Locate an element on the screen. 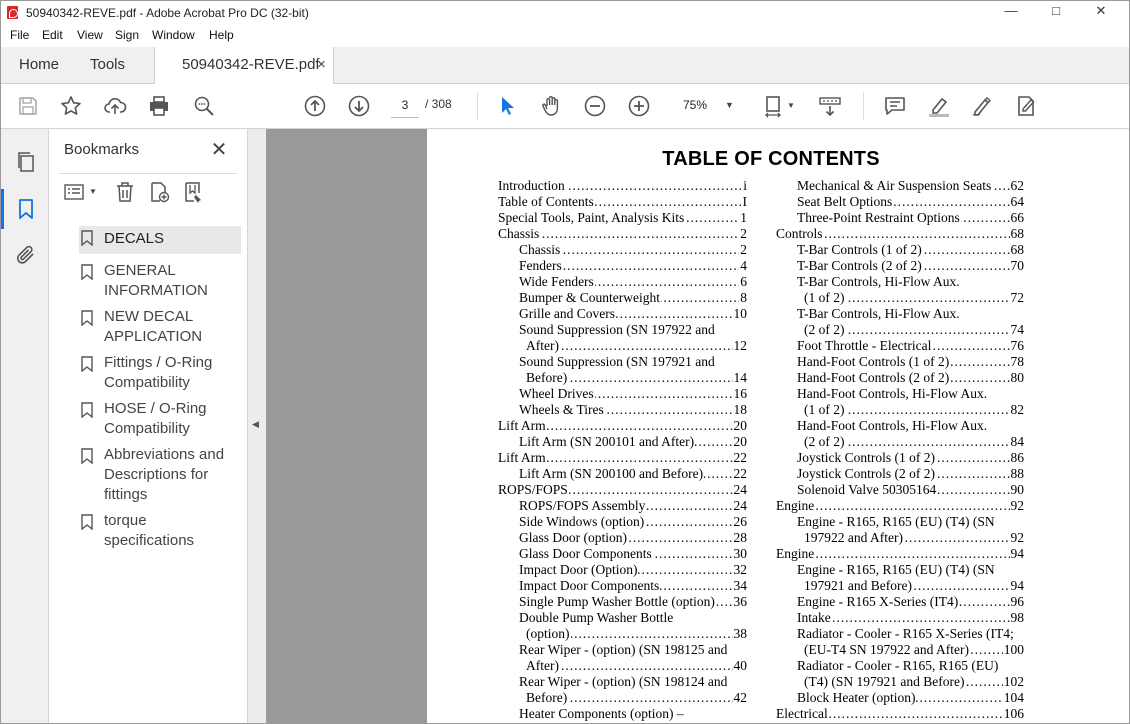 This screenshot has height=724, width=1130. tab-home: Home is located at coordinates (39, 65).